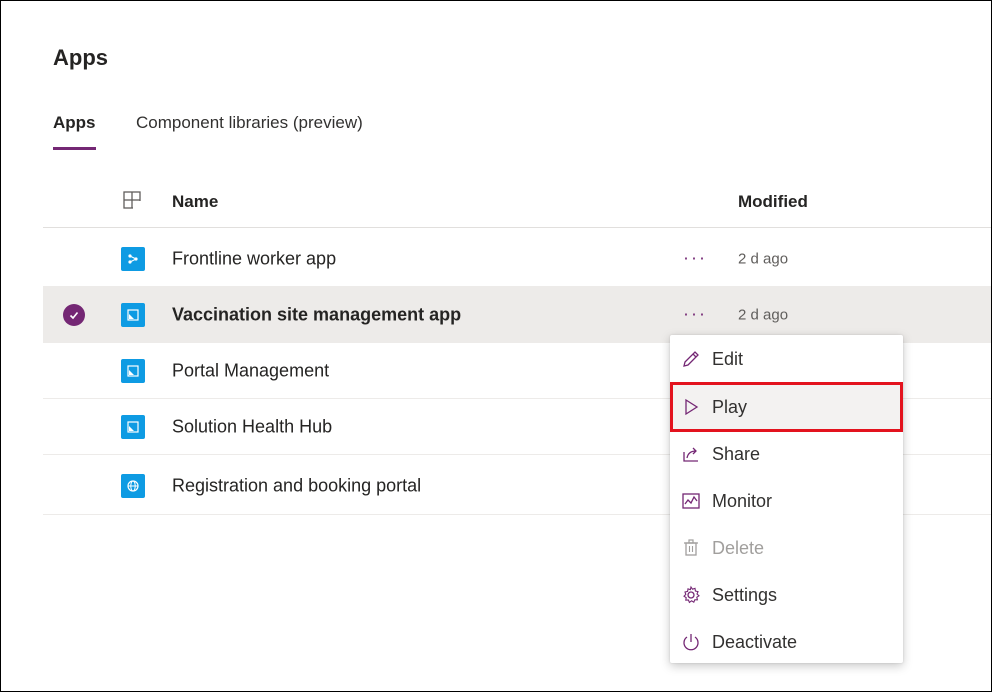 This screenshot has width=994, height=694. Describe the element at coordinates (736, 453) in the screenshot. I see `menu-item-label: Share` at that location.